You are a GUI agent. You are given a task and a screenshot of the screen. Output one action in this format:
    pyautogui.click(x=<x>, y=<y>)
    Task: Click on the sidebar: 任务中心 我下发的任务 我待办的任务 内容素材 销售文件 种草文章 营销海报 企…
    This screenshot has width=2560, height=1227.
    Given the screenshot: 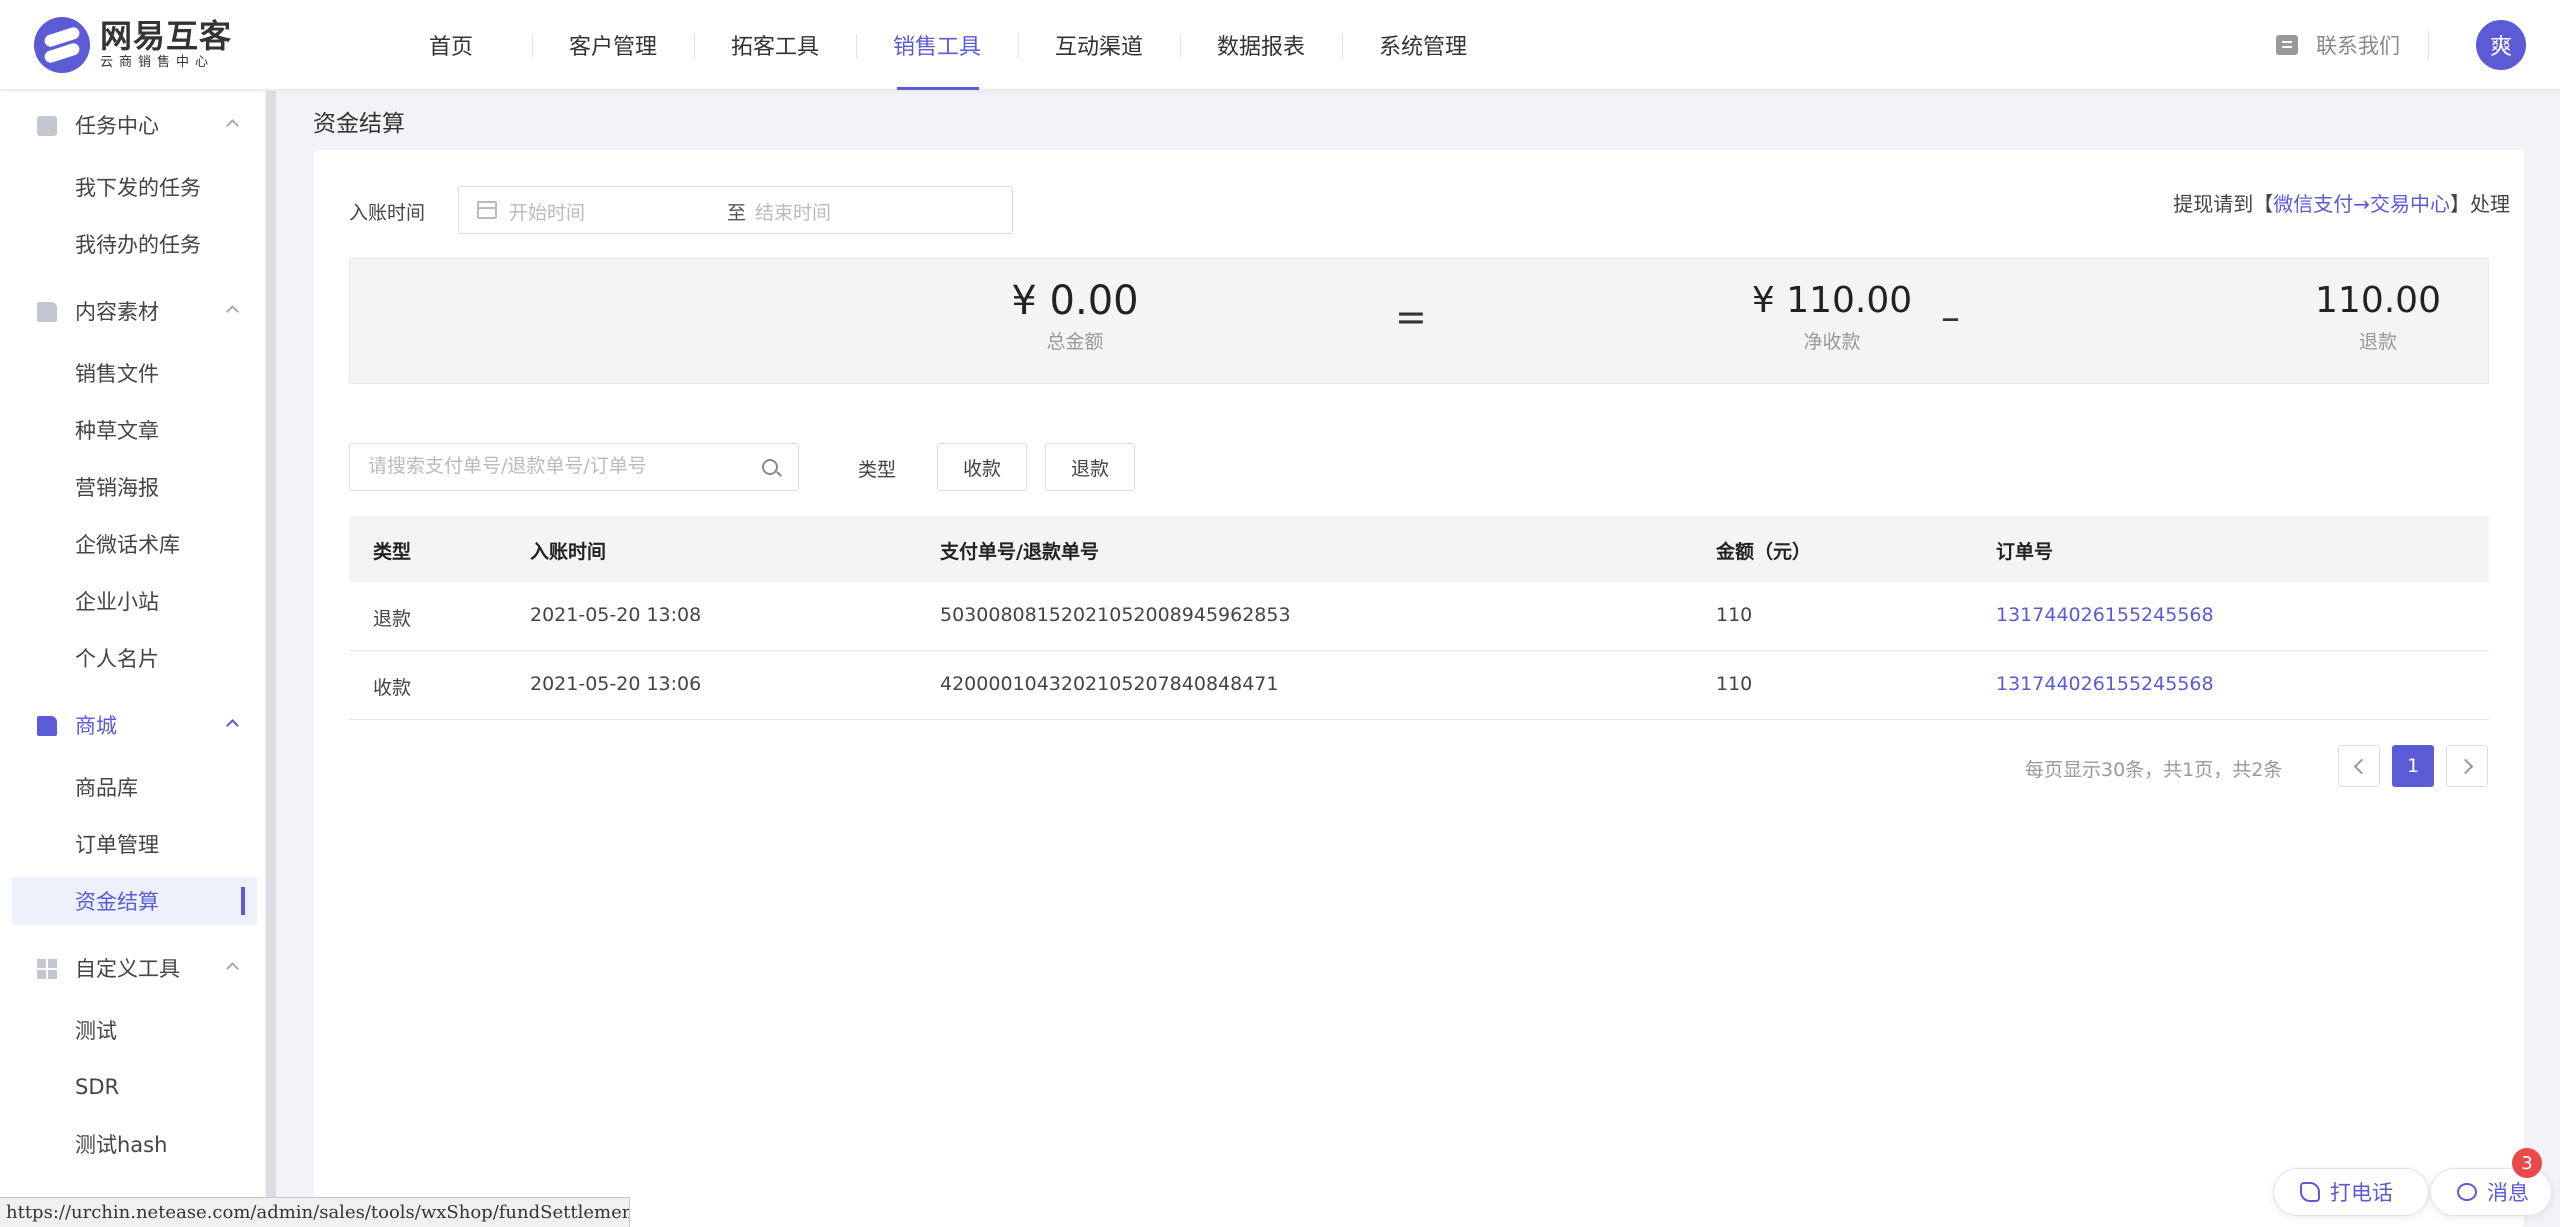 What is the action you would take?
    pyautogui.click(x=132, y=659)
    